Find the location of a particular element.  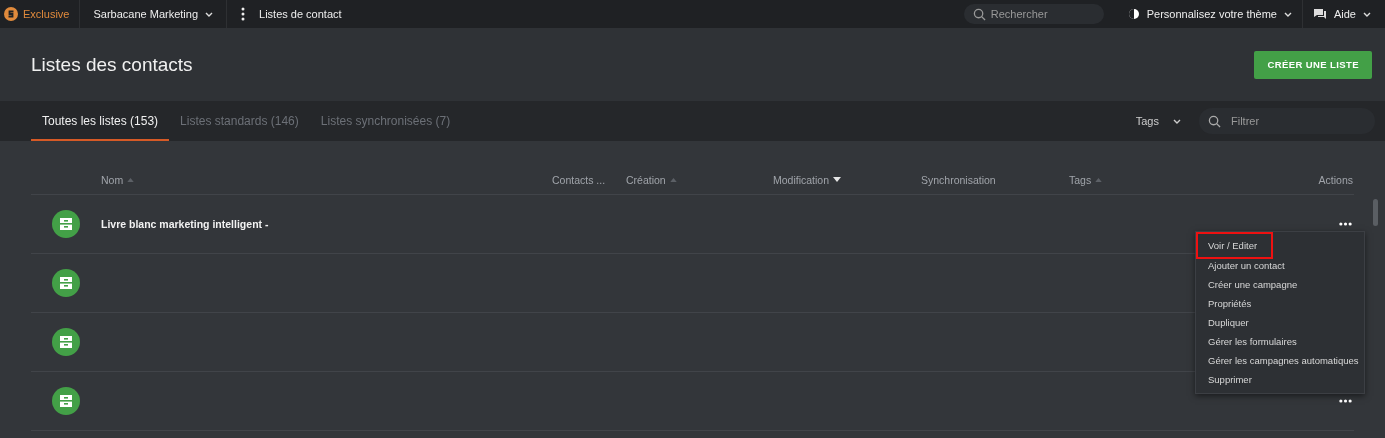

menu-item: Gérer les campagnes automatiques is located at coordinates (1283, 358).